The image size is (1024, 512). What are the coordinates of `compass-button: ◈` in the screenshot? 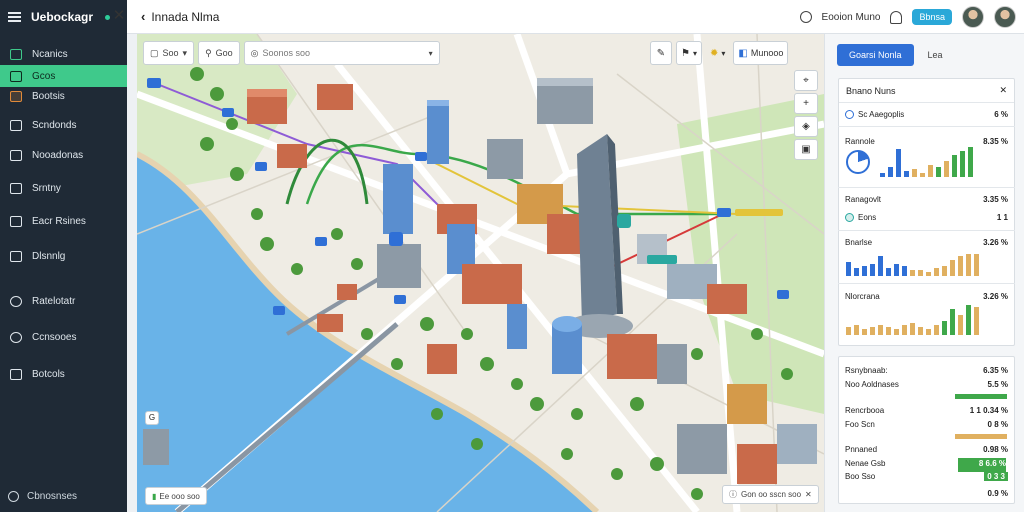 It's located at (806, 126).